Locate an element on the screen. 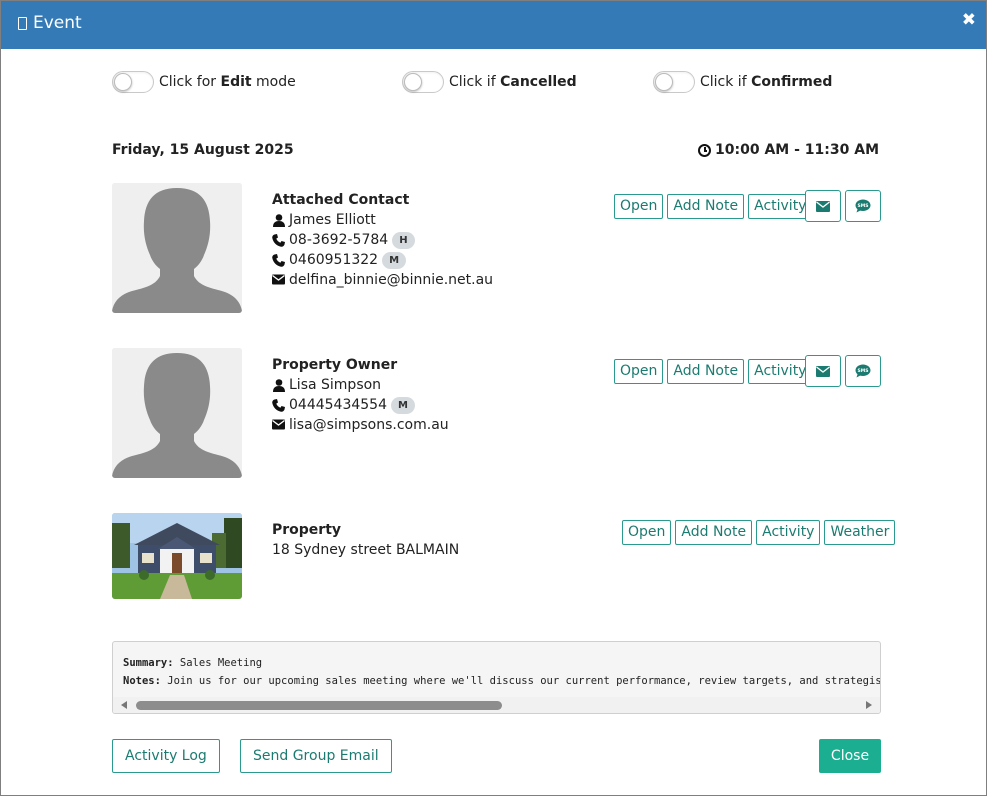  contact-phone-mobile-row: 0460951322 M is located at coordinates (382, 260).